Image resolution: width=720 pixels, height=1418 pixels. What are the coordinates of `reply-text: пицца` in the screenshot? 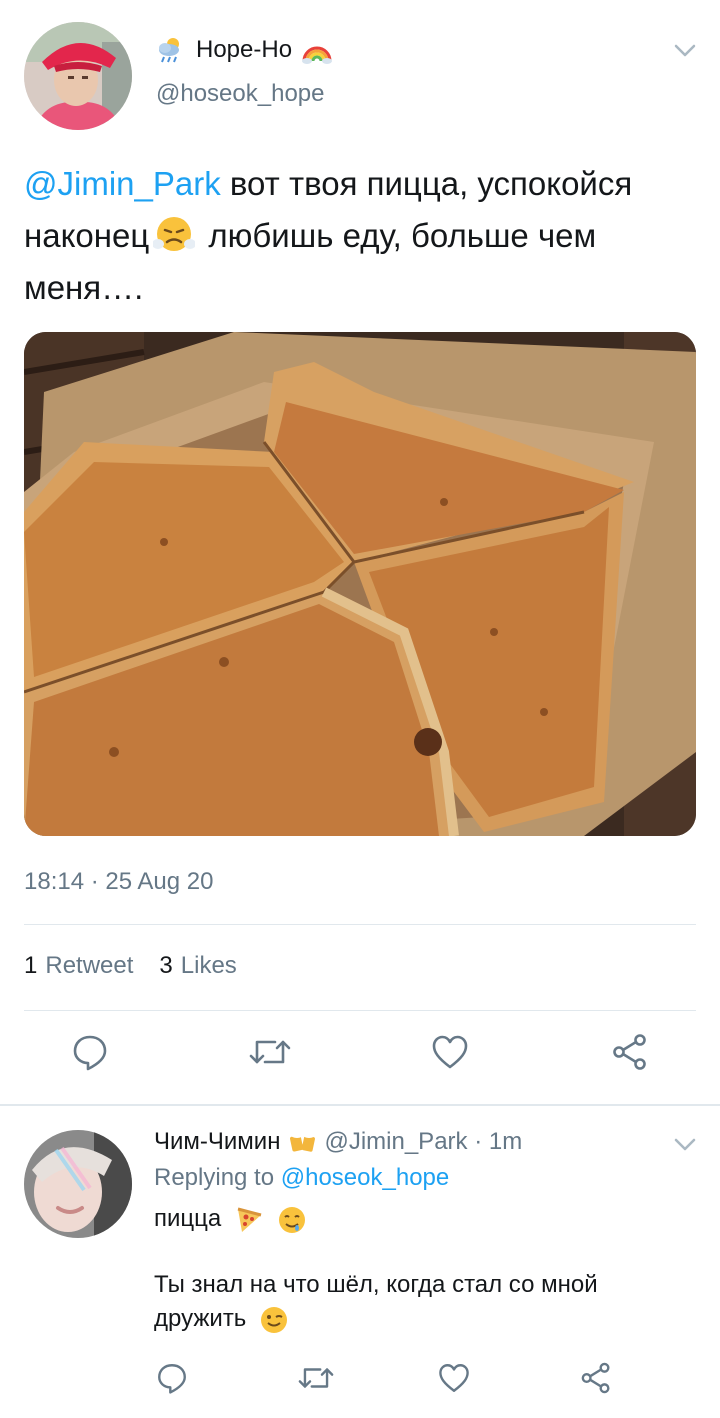 It's located at (188, 1218).